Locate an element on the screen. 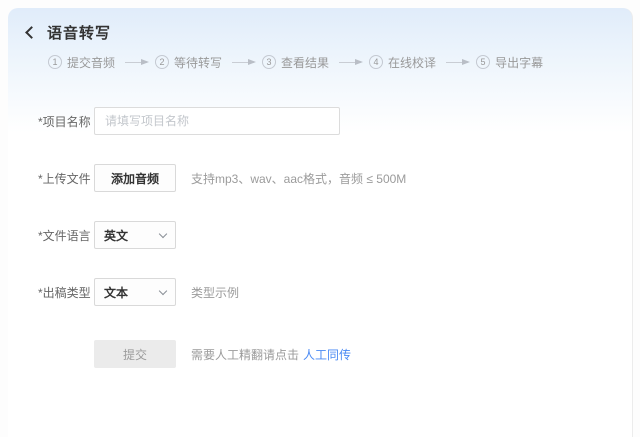  step-label: 在线校译 is located at coordinates (412, 62).